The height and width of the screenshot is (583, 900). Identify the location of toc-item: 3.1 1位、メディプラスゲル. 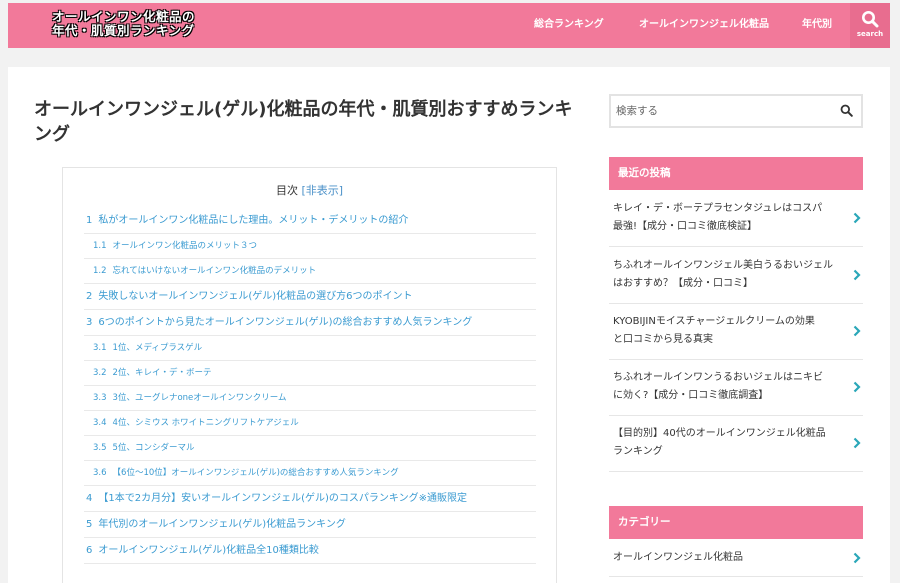
(310, 348).